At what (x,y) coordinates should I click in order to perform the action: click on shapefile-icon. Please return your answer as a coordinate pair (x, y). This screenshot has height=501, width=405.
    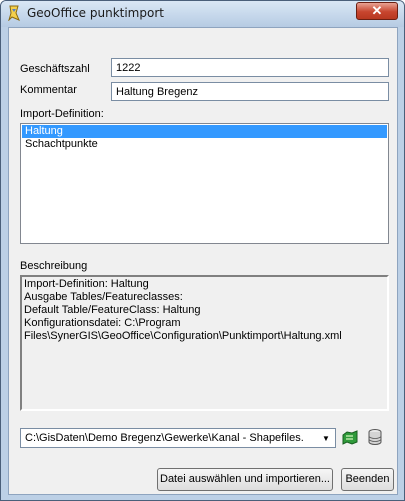
    Looking at the image, I should click on (350, 438).